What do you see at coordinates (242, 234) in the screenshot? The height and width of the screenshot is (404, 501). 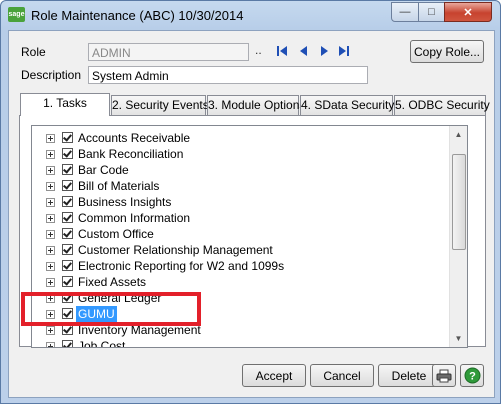 I see `tree-item-custom-office: Custom Office` at bounding box center [242, 234].